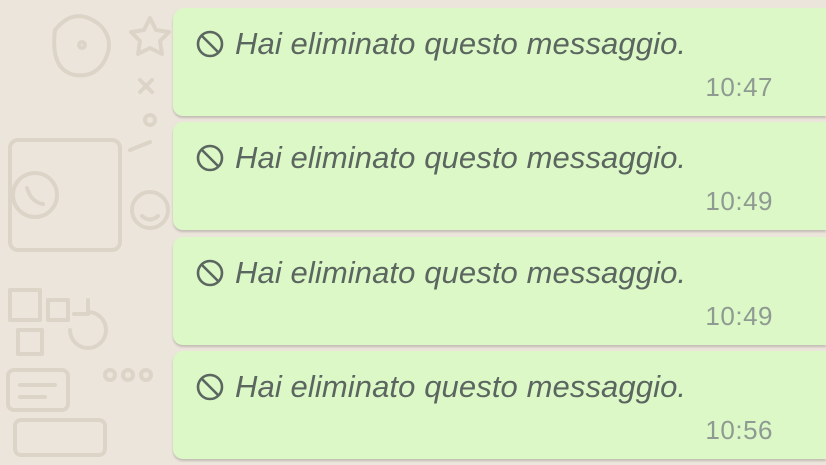 This screenshot has width=826, height=465. I want to click on message-timestamp: 10:56, so click(739, 430).